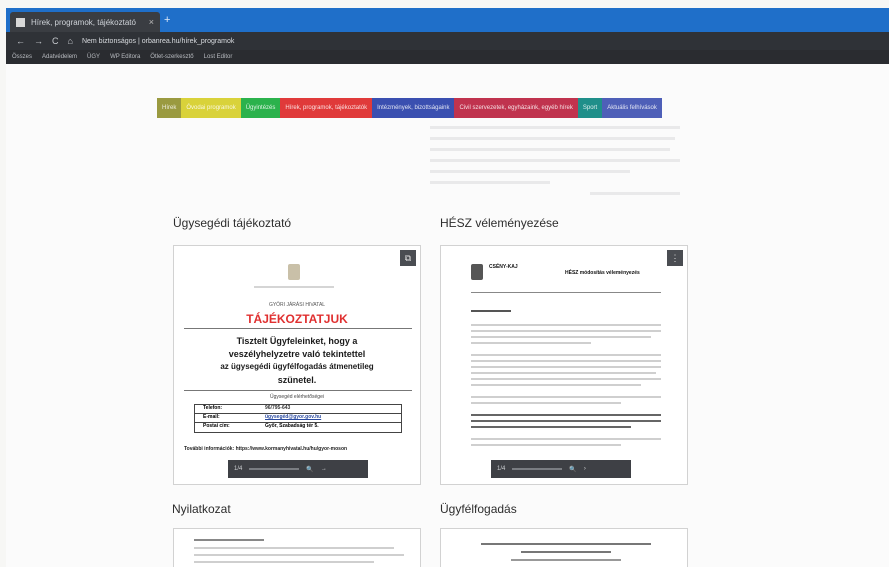  What do you see at coordinates (477, 272) in the screenshot?
I see `municipal-crest-icon` at bounding box center [477, 272].